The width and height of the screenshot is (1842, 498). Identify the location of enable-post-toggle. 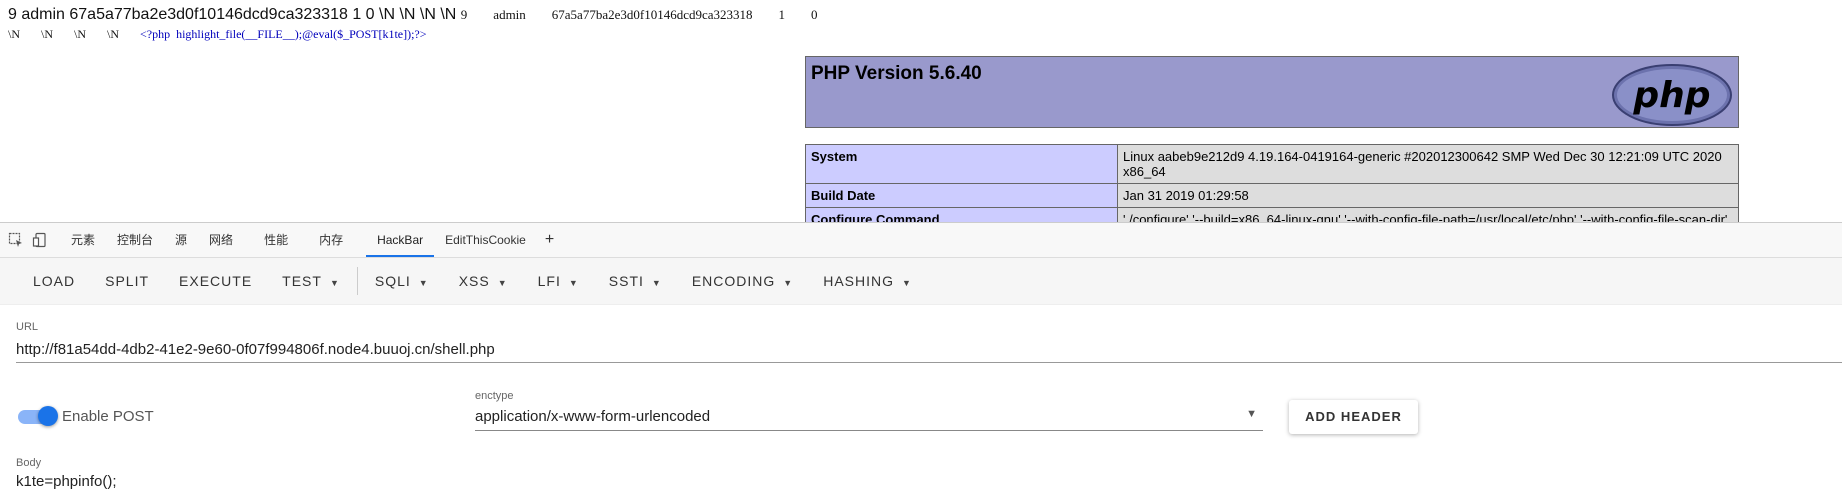
(38, 416).